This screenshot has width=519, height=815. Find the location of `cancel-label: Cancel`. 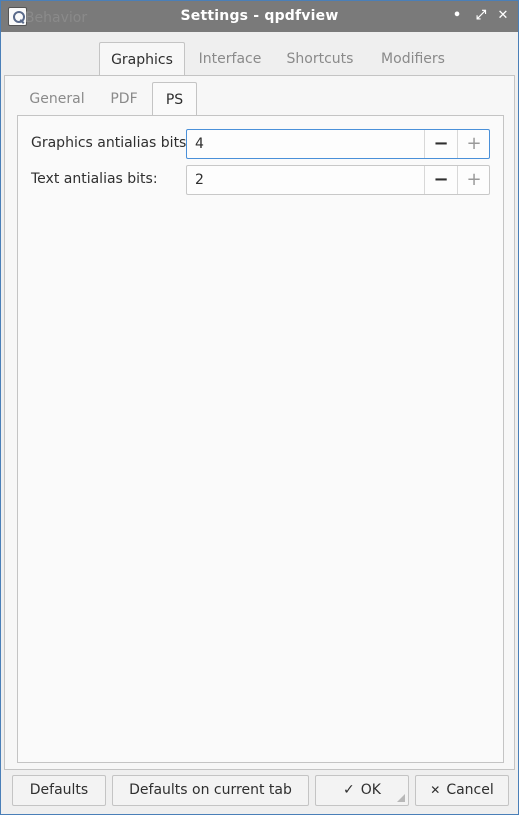

cancel-label: Cancel is located at coordinates (470, 790).